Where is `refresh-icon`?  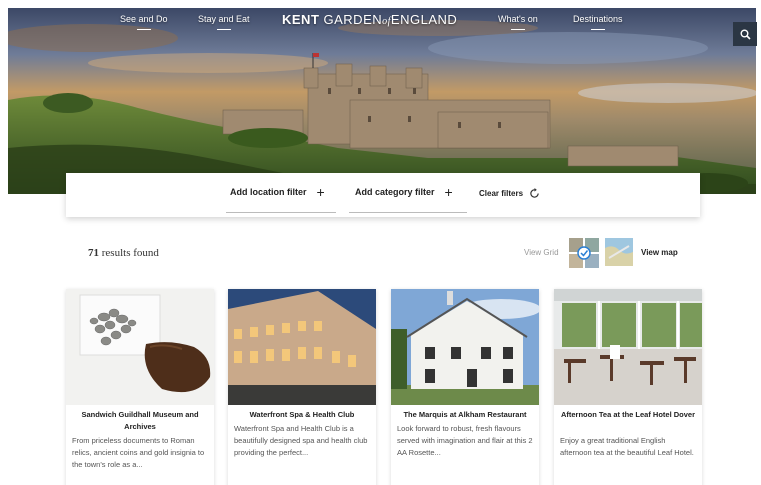 refresh-icon is located at coordinates (534, 193).